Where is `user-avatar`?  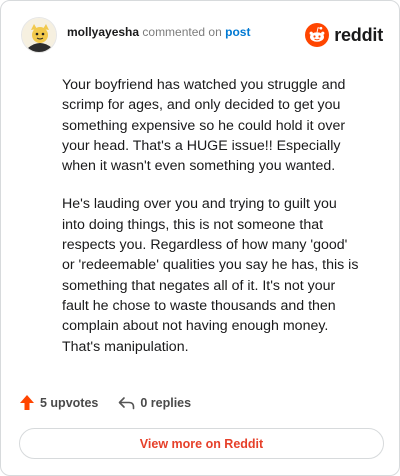
user-avatar is located at coordinates (39, 35).